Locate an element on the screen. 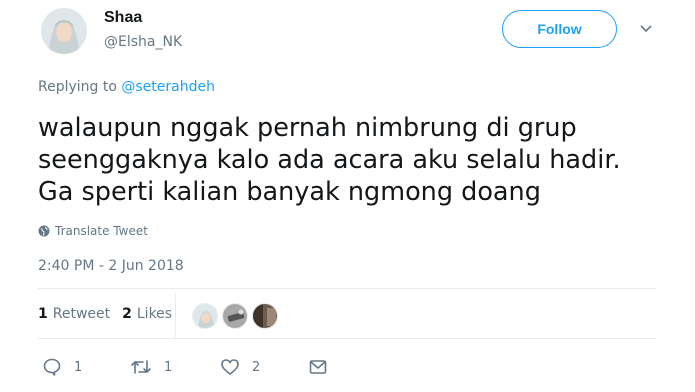 The image size is (695, 392). reply-context: Replying to @seterahdeh is located at coordinates (126, 87).